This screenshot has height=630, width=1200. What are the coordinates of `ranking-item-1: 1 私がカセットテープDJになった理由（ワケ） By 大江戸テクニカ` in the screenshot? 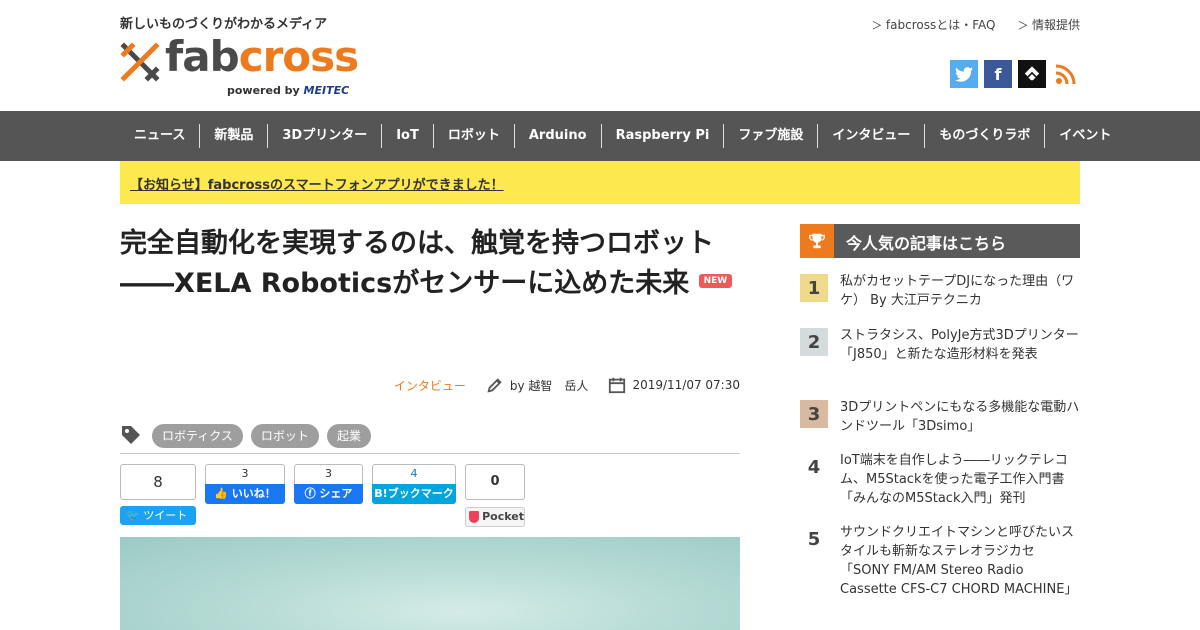 It's located at (940, 291).